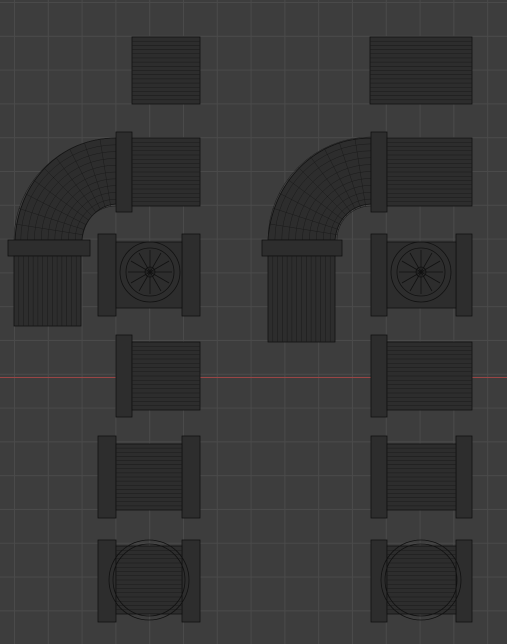 The width and height of the screenshot is (507, 644). What do you see at coordinates (367, 237) in the screenshot?
I see `pipe-elbow` at bounding box center [367, 237].